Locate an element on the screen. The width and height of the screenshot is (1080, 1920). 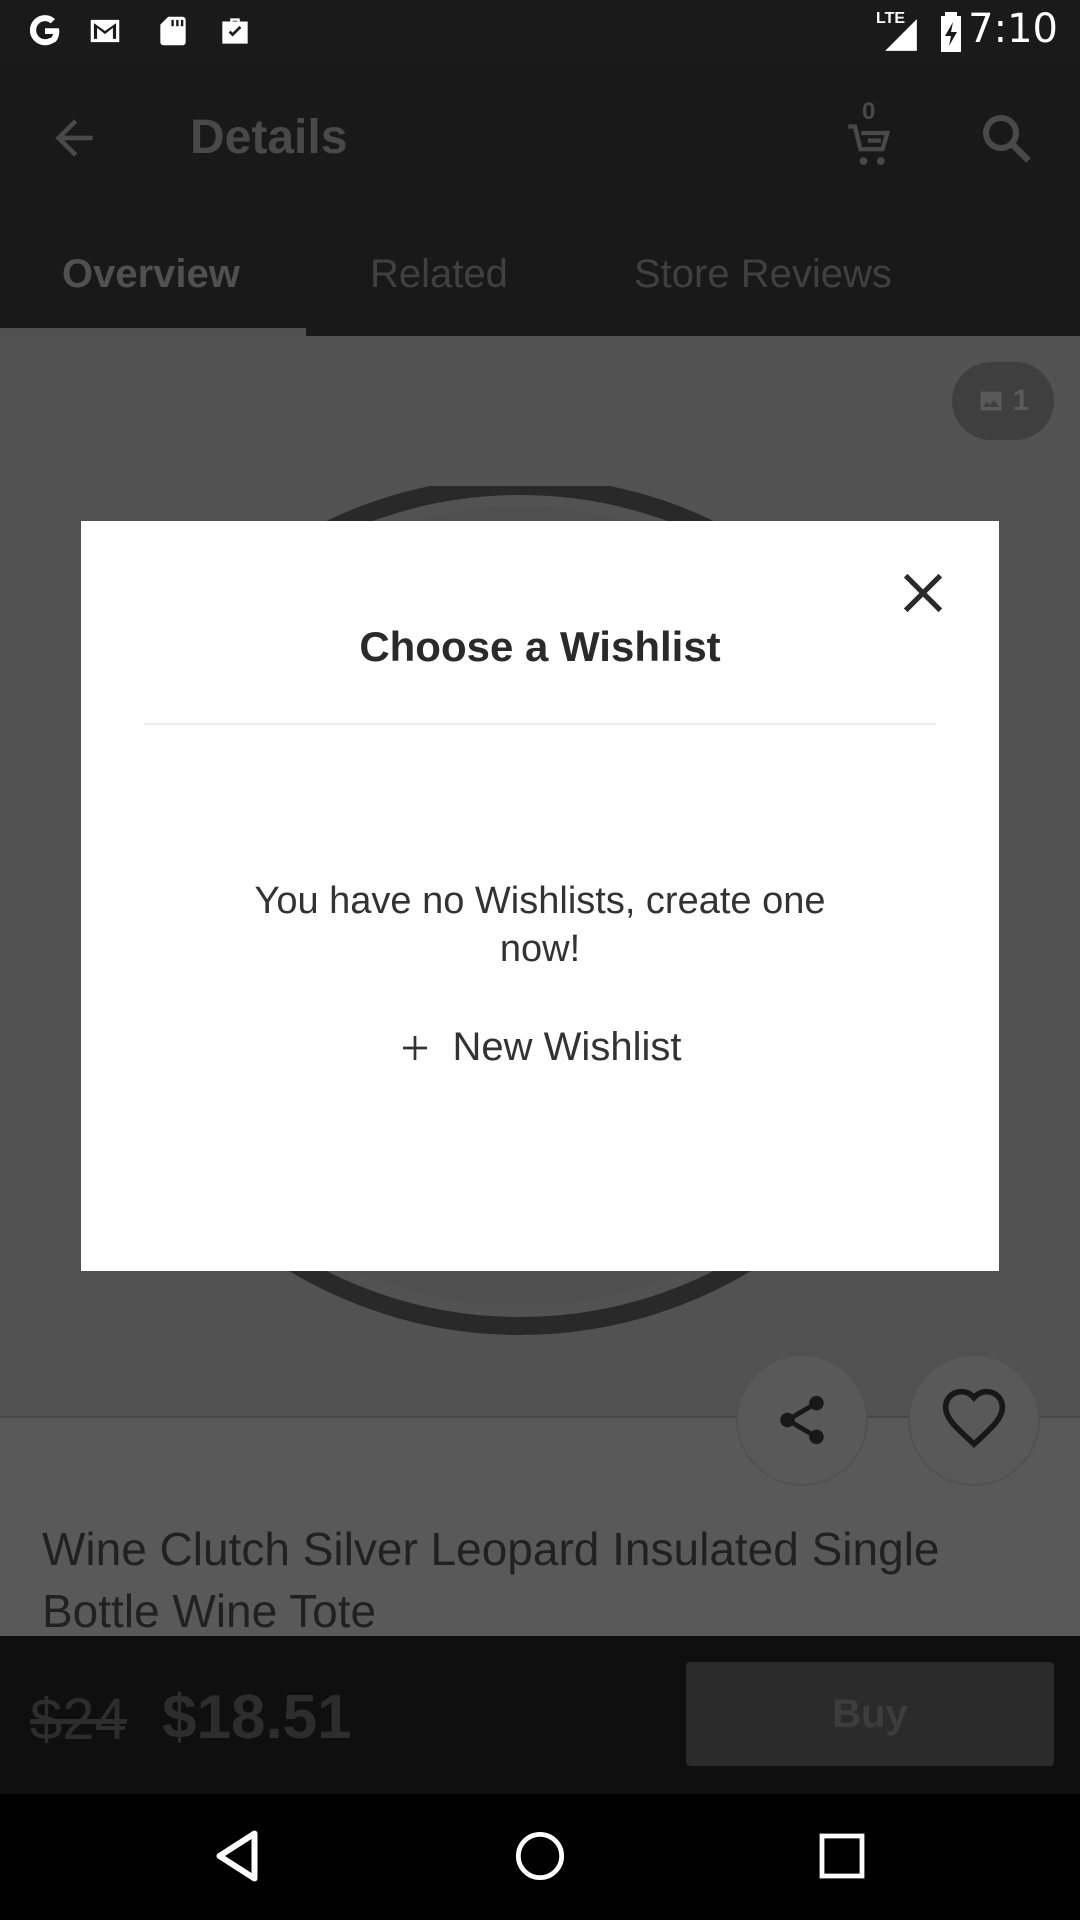
navigation-bar is located at coordinates (540, 1857).